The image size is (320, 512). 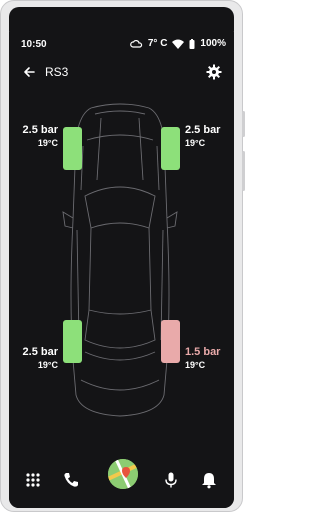 I want to click on maps-icon, so click(x=123, y=474).